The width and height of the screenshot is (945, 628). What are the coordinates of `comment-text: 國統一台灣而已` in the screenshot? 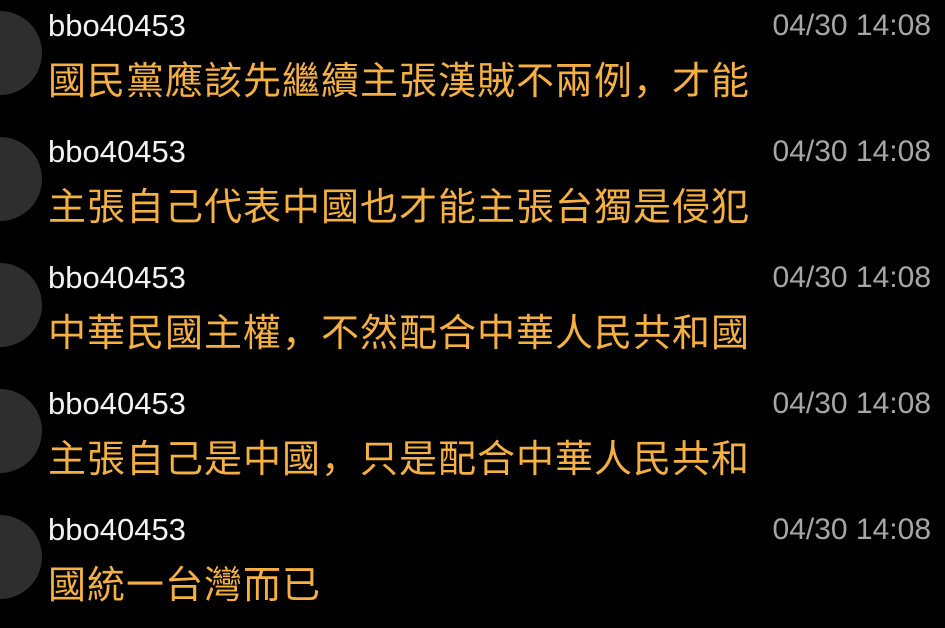 It's located at (185, 585).